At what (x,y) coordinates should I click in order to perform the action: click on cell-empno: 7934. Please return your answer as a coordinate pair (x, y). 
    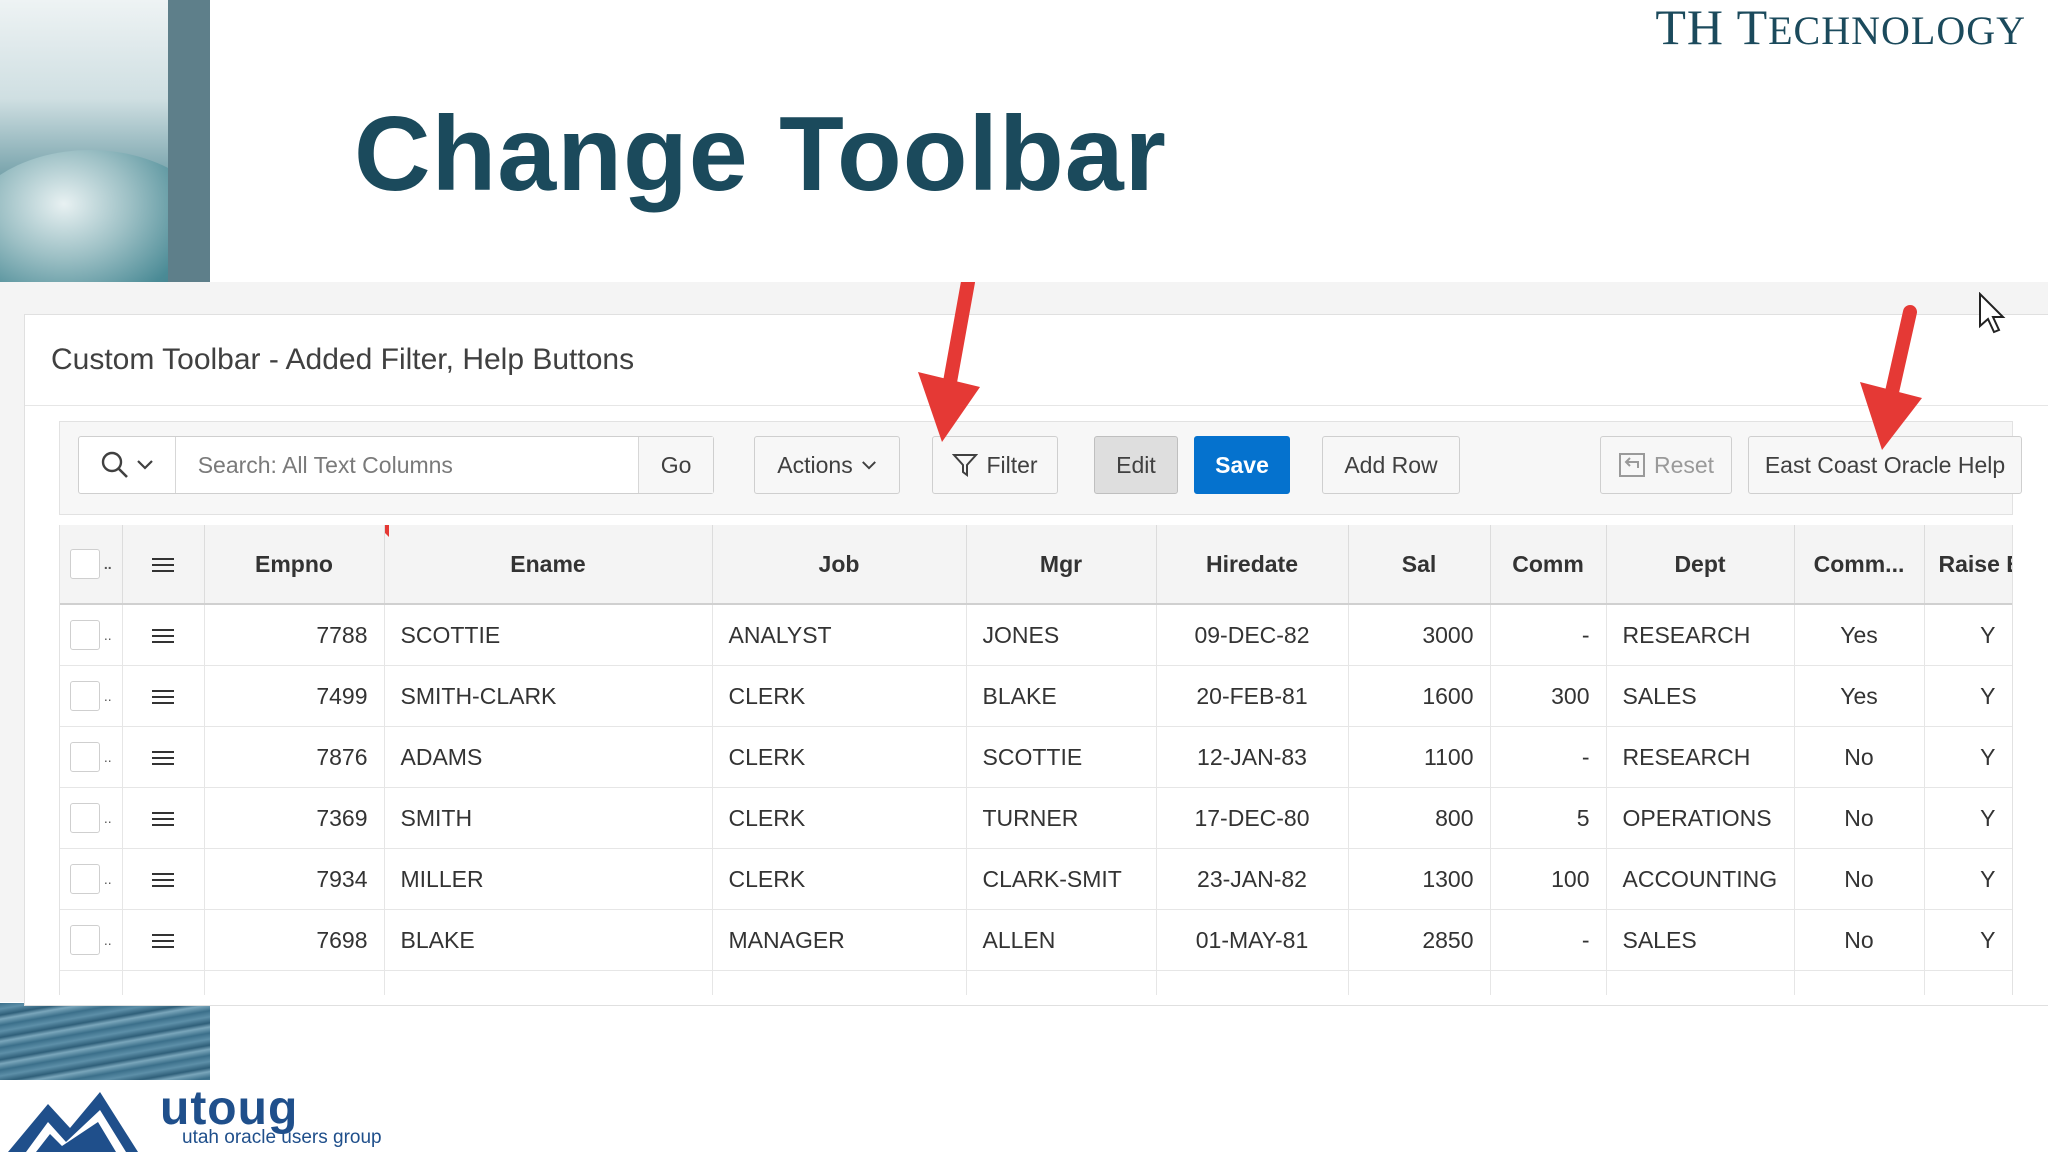
    Looking at the image, I should click on (294, 879).